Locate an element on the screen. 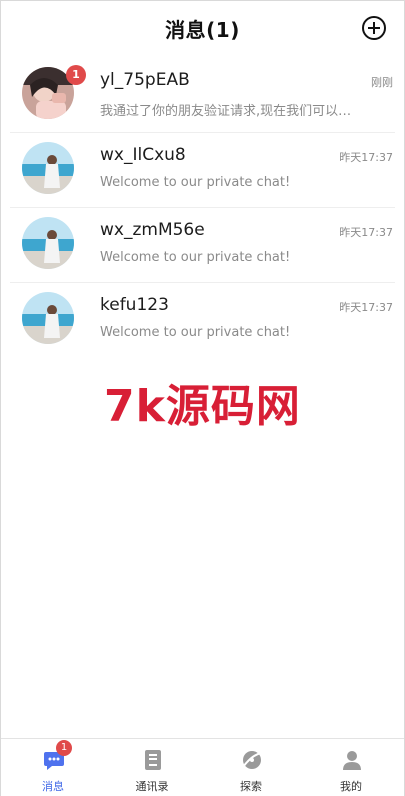 The height and width of the screenshot is (796, 405). tab-explore: 探索 is located at coordinates (251, 767).